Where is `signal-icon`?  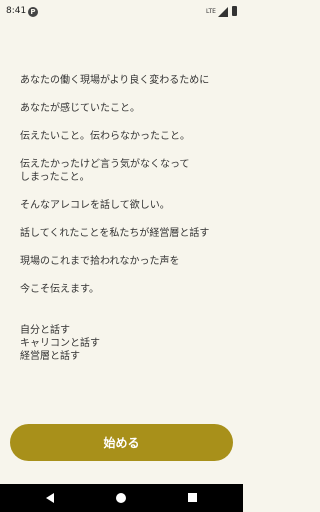
signal-icon is located at coordinates (223, 12).